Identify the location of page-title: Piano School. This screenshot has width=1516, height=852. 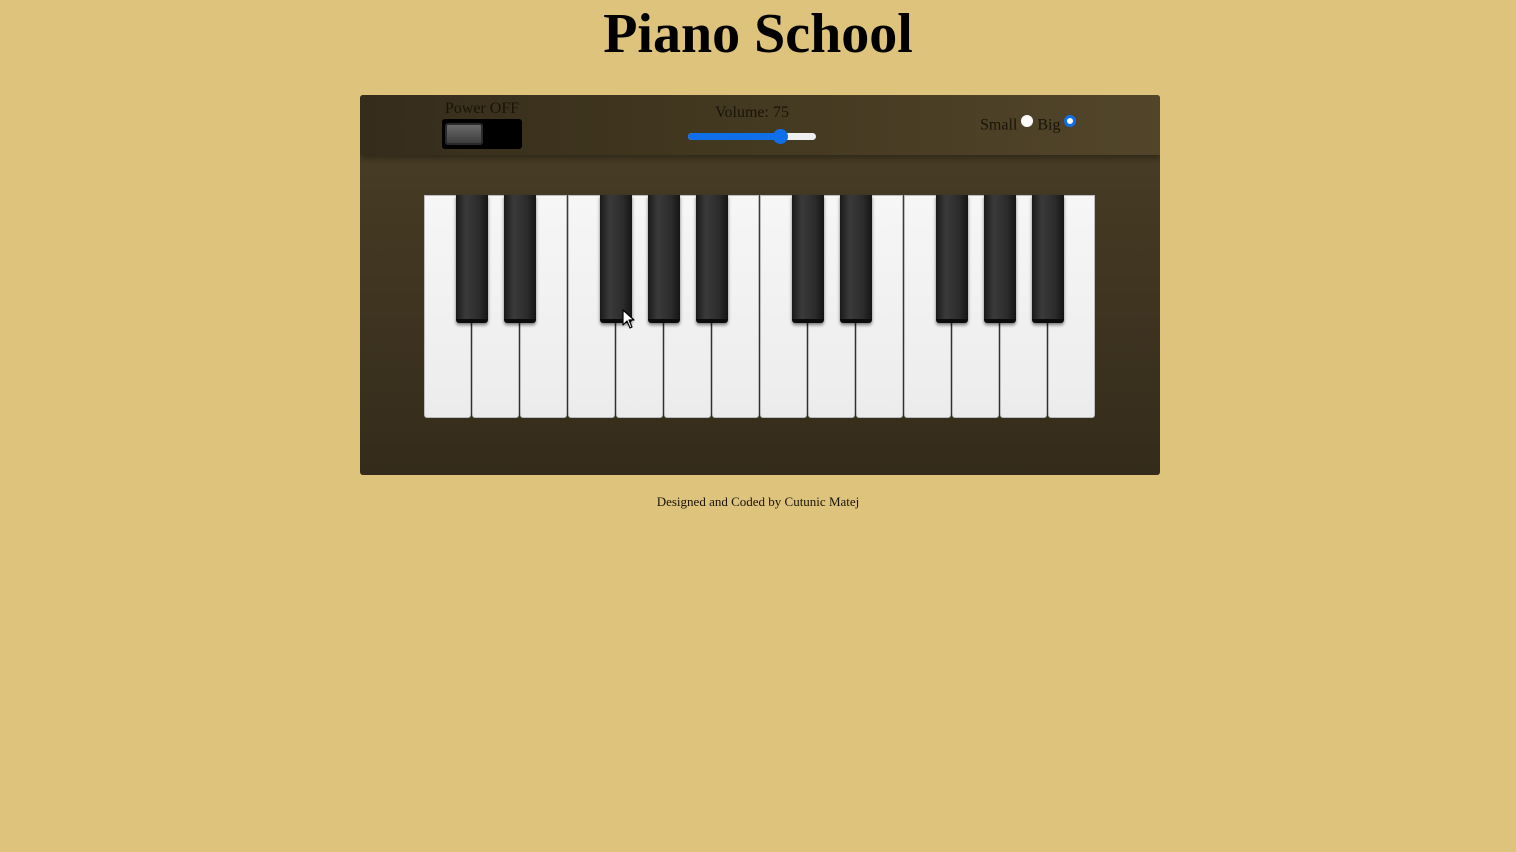
(758, 34).